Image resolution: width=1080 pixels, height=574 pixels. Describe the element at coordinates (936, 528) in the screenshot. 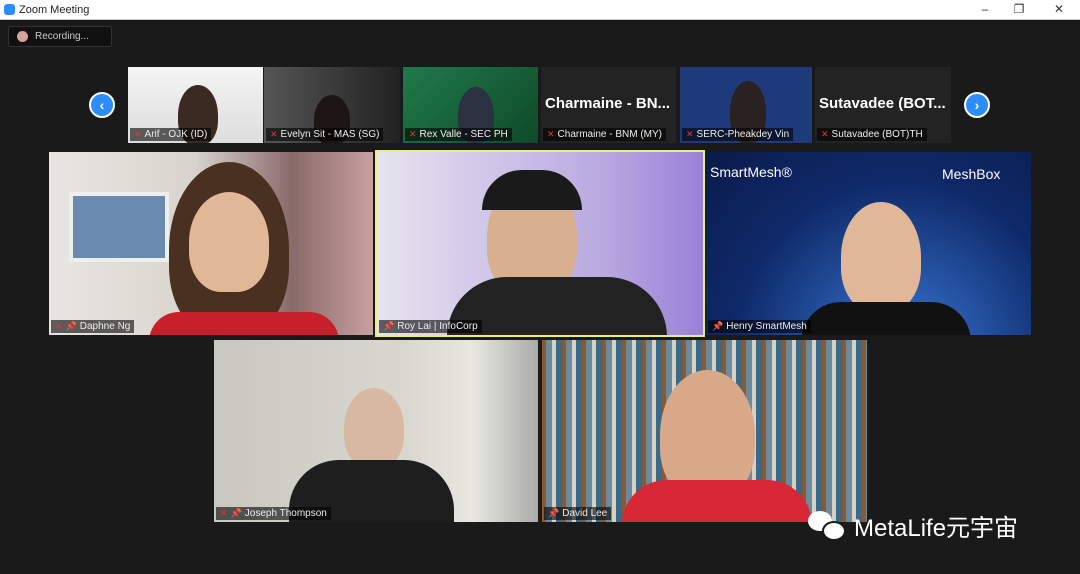

I see `watermark-text: MetaLife元宇宙` at that location.